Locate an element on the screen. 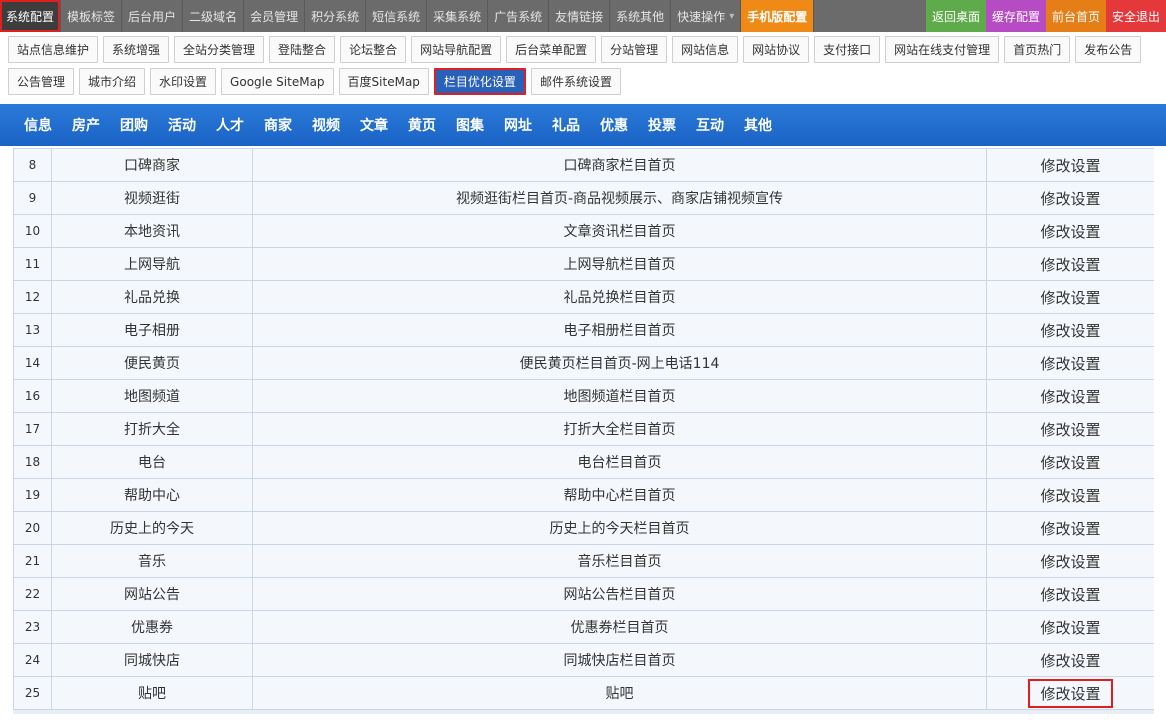 The width and height of the screenshot is (1166, 721). table-row: 12 礼品兑换 礼品兑换栏目首页 修改设置 is located at coordinates (583, 297).